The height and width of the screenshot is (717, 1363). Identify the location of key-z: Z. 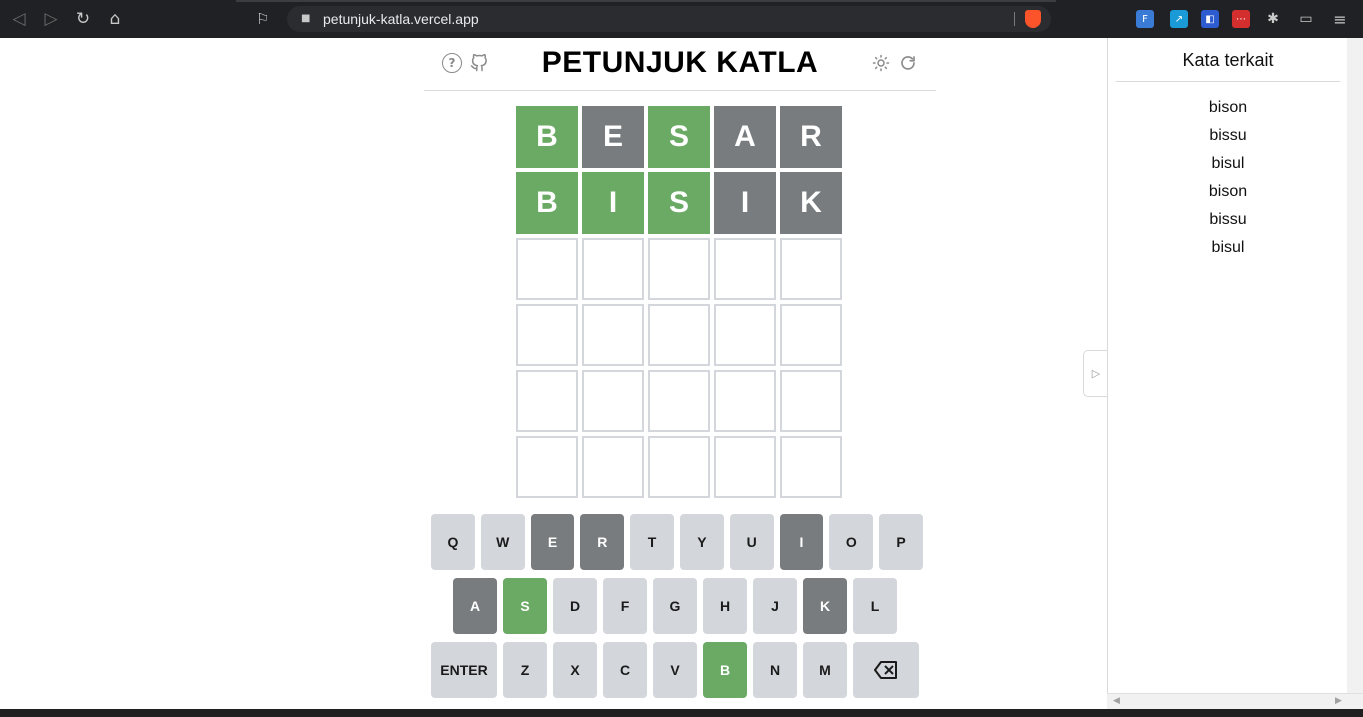
(525, 670).